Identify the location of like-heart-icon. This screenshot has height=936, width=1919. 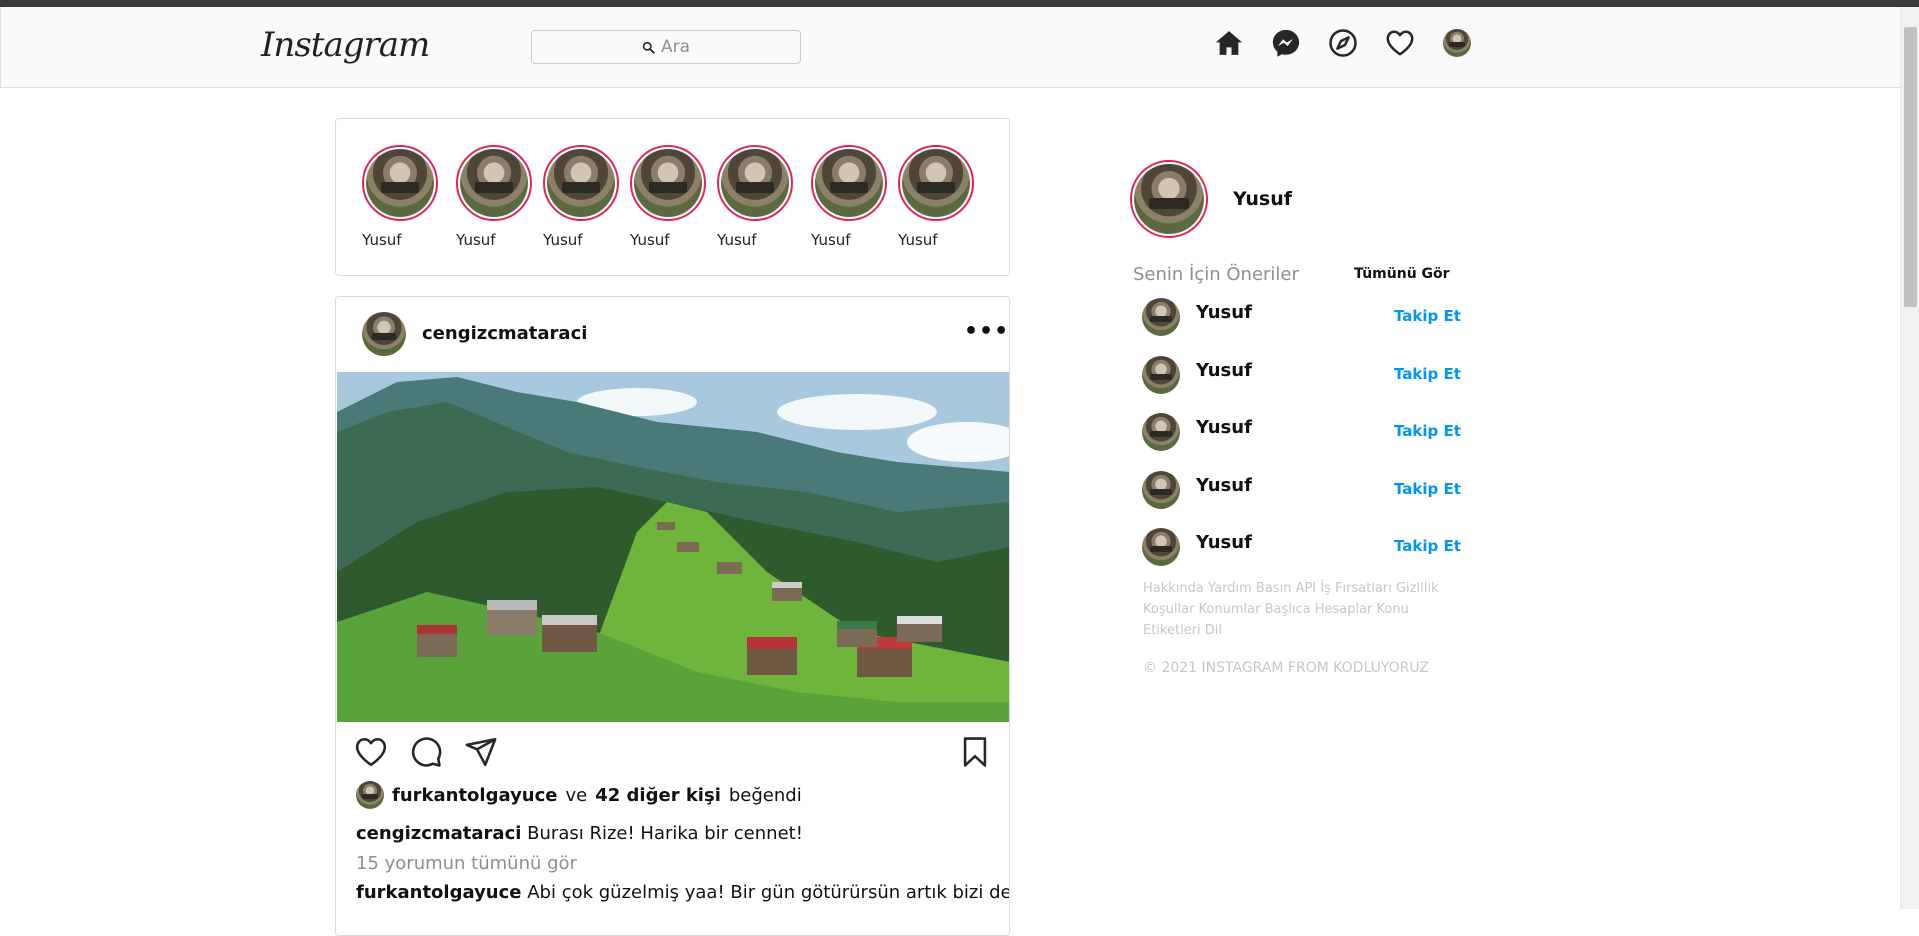
(372, 753).